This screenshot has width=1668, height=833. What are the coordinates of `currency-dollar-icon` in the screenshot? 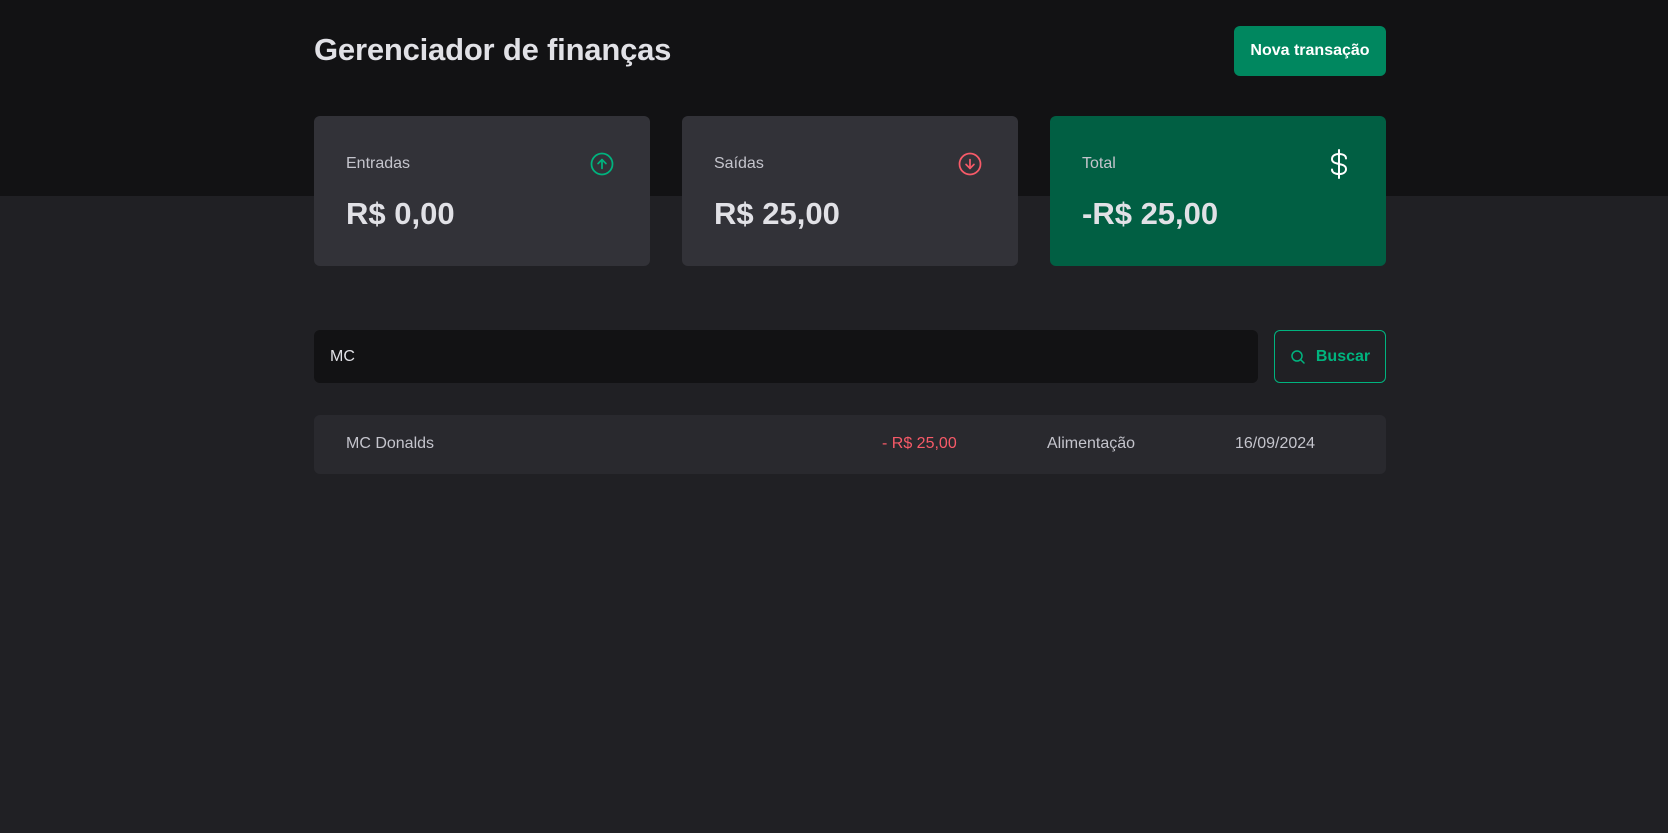 It's located at (1339, 164).